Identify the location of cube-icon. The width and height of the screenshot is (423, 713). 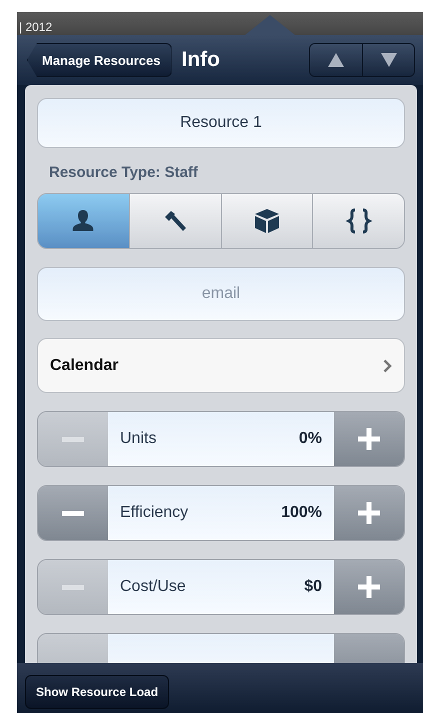
(266, 221).